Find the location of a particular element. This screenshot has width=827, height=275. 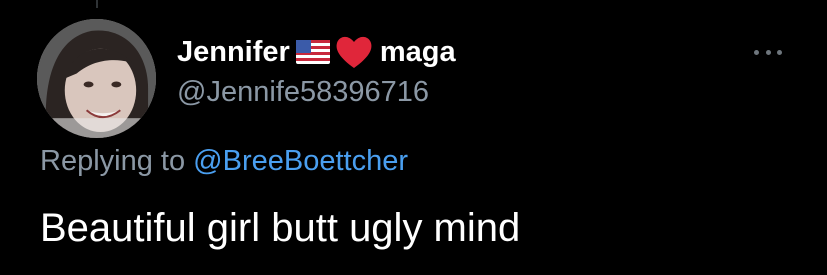

more-dots-icon is located at coordinates (768, 52).